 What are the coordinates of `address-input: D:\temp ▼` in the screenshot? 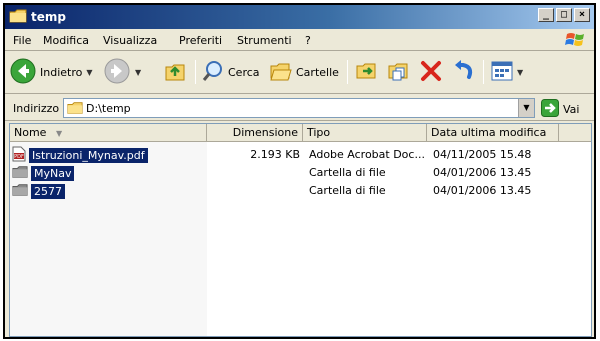 It's located at (299, 108).